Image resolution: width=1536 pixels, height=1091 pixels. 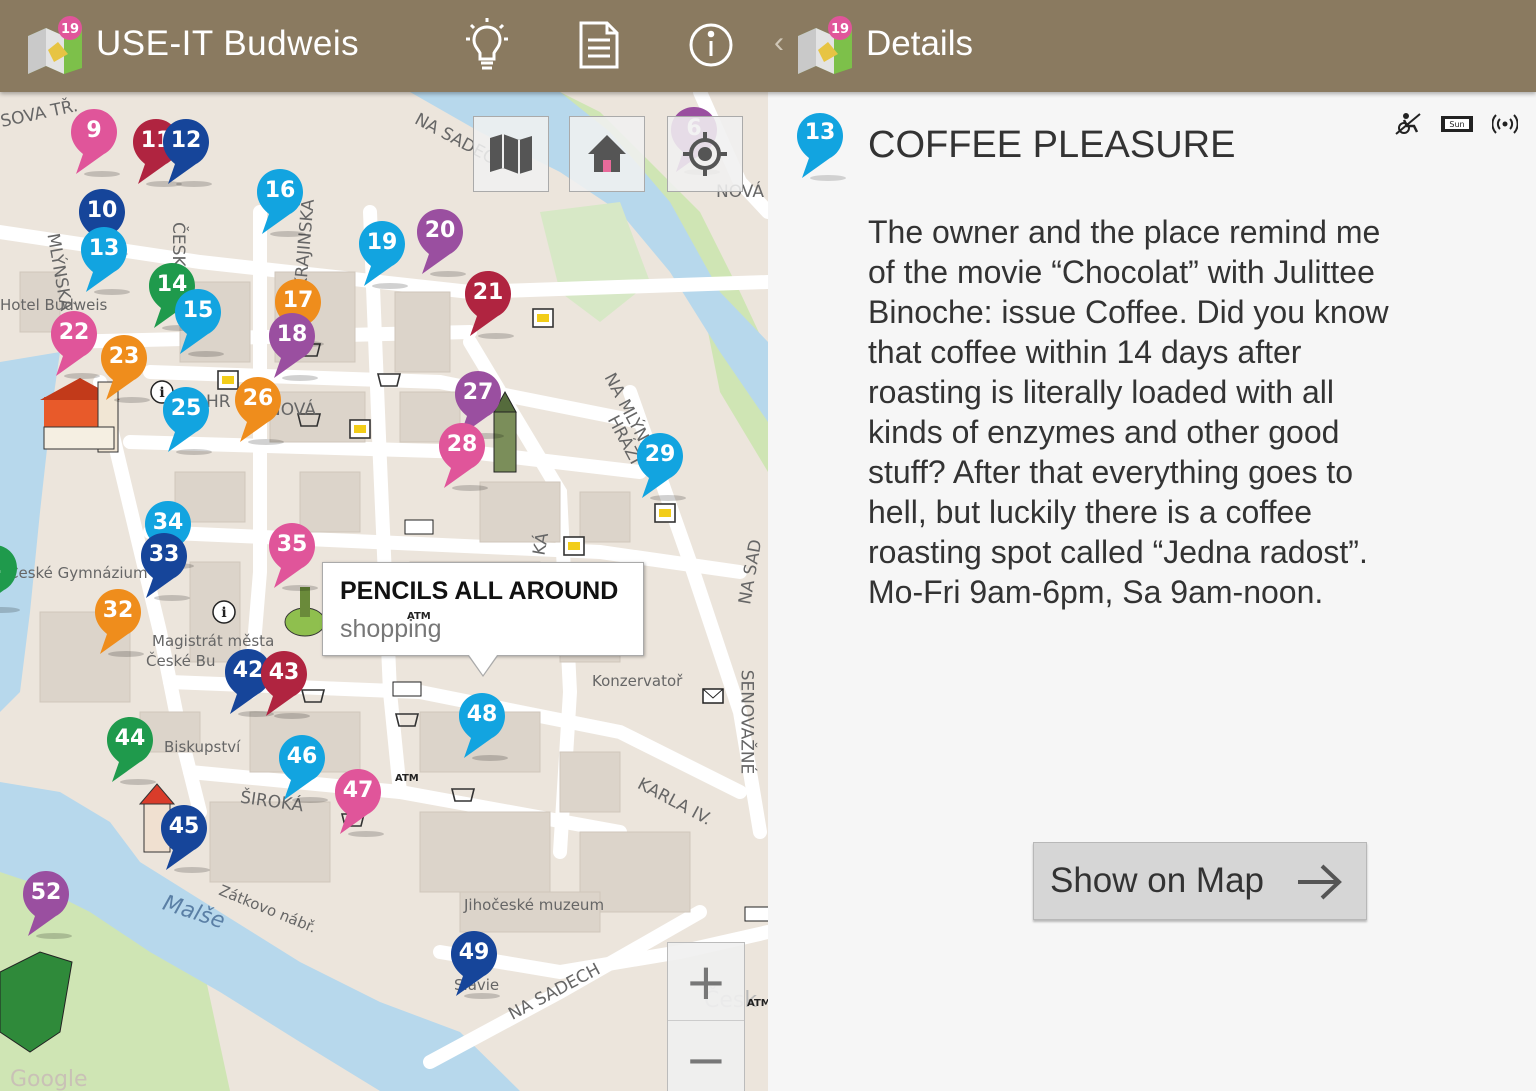 I want to click on street-label: Biskupství, so click(x=202, y=747).